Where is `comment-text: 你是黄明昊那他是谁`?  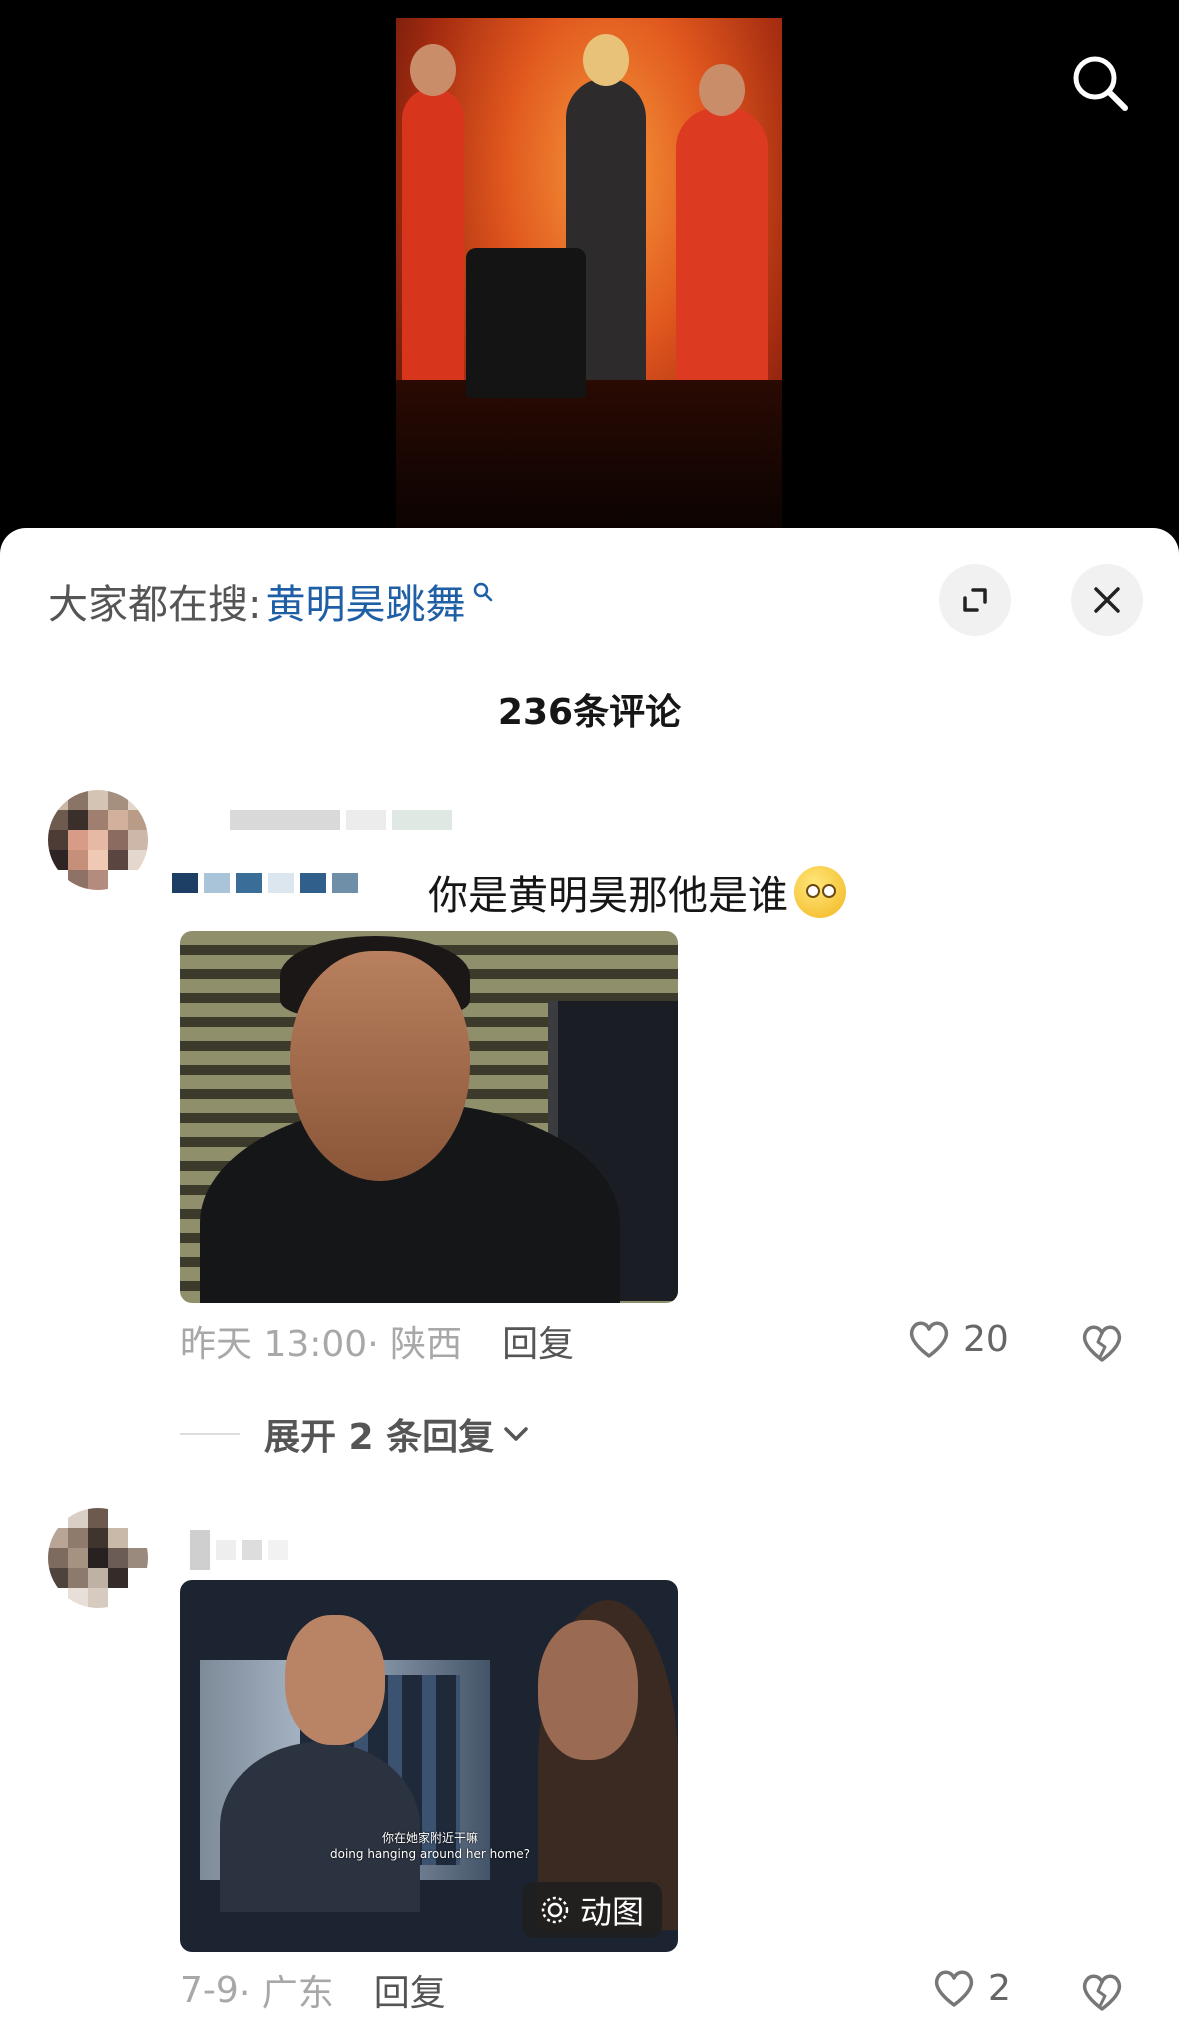
comment-text: 你是黄明昊那他是谁 is located at coordinates (637, 892).